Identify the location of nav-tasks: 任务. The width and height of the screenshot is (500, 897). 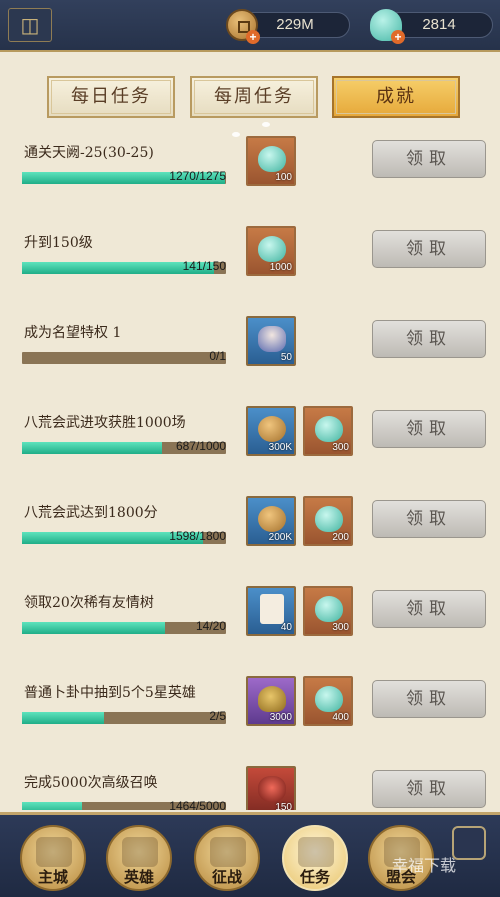
(315, 858).